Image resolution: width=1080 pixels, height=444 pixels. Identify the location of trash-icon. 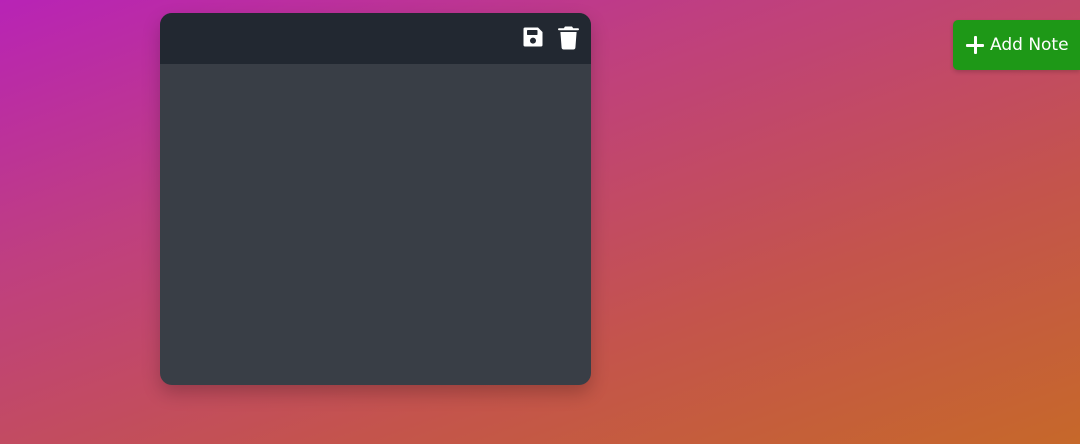
(568, 38).